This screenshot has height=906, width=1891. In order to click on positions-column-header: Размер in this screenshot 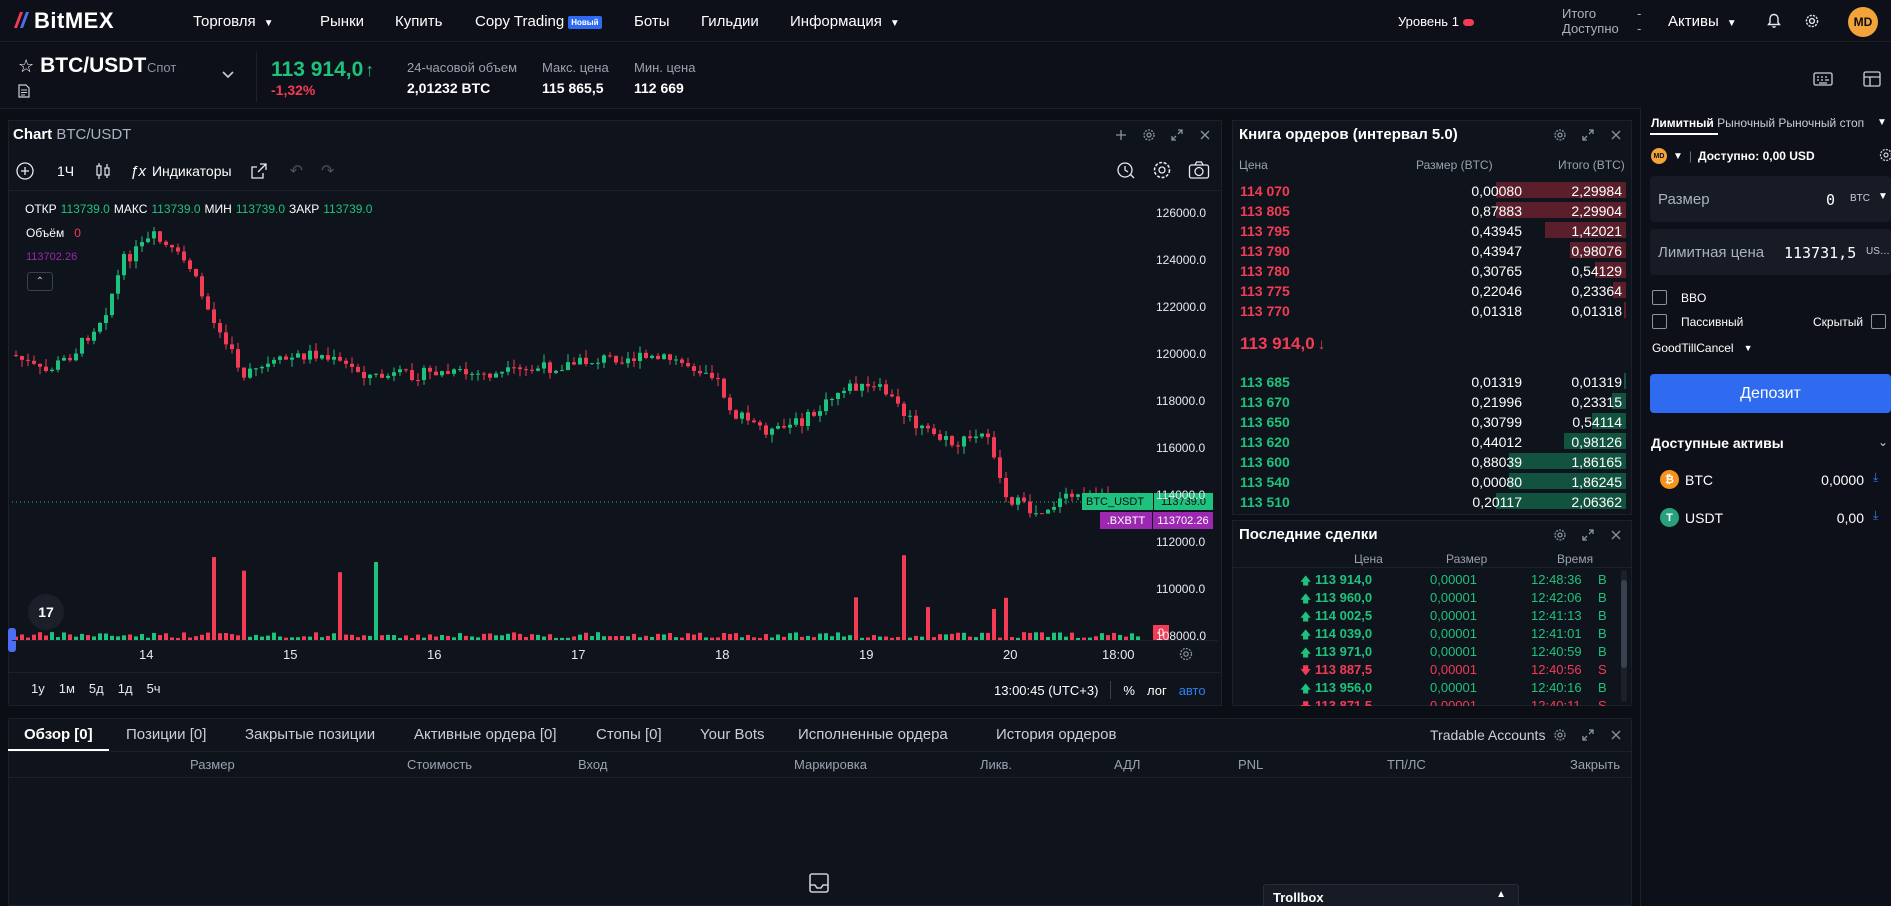, I will do `click(212, 764)`.